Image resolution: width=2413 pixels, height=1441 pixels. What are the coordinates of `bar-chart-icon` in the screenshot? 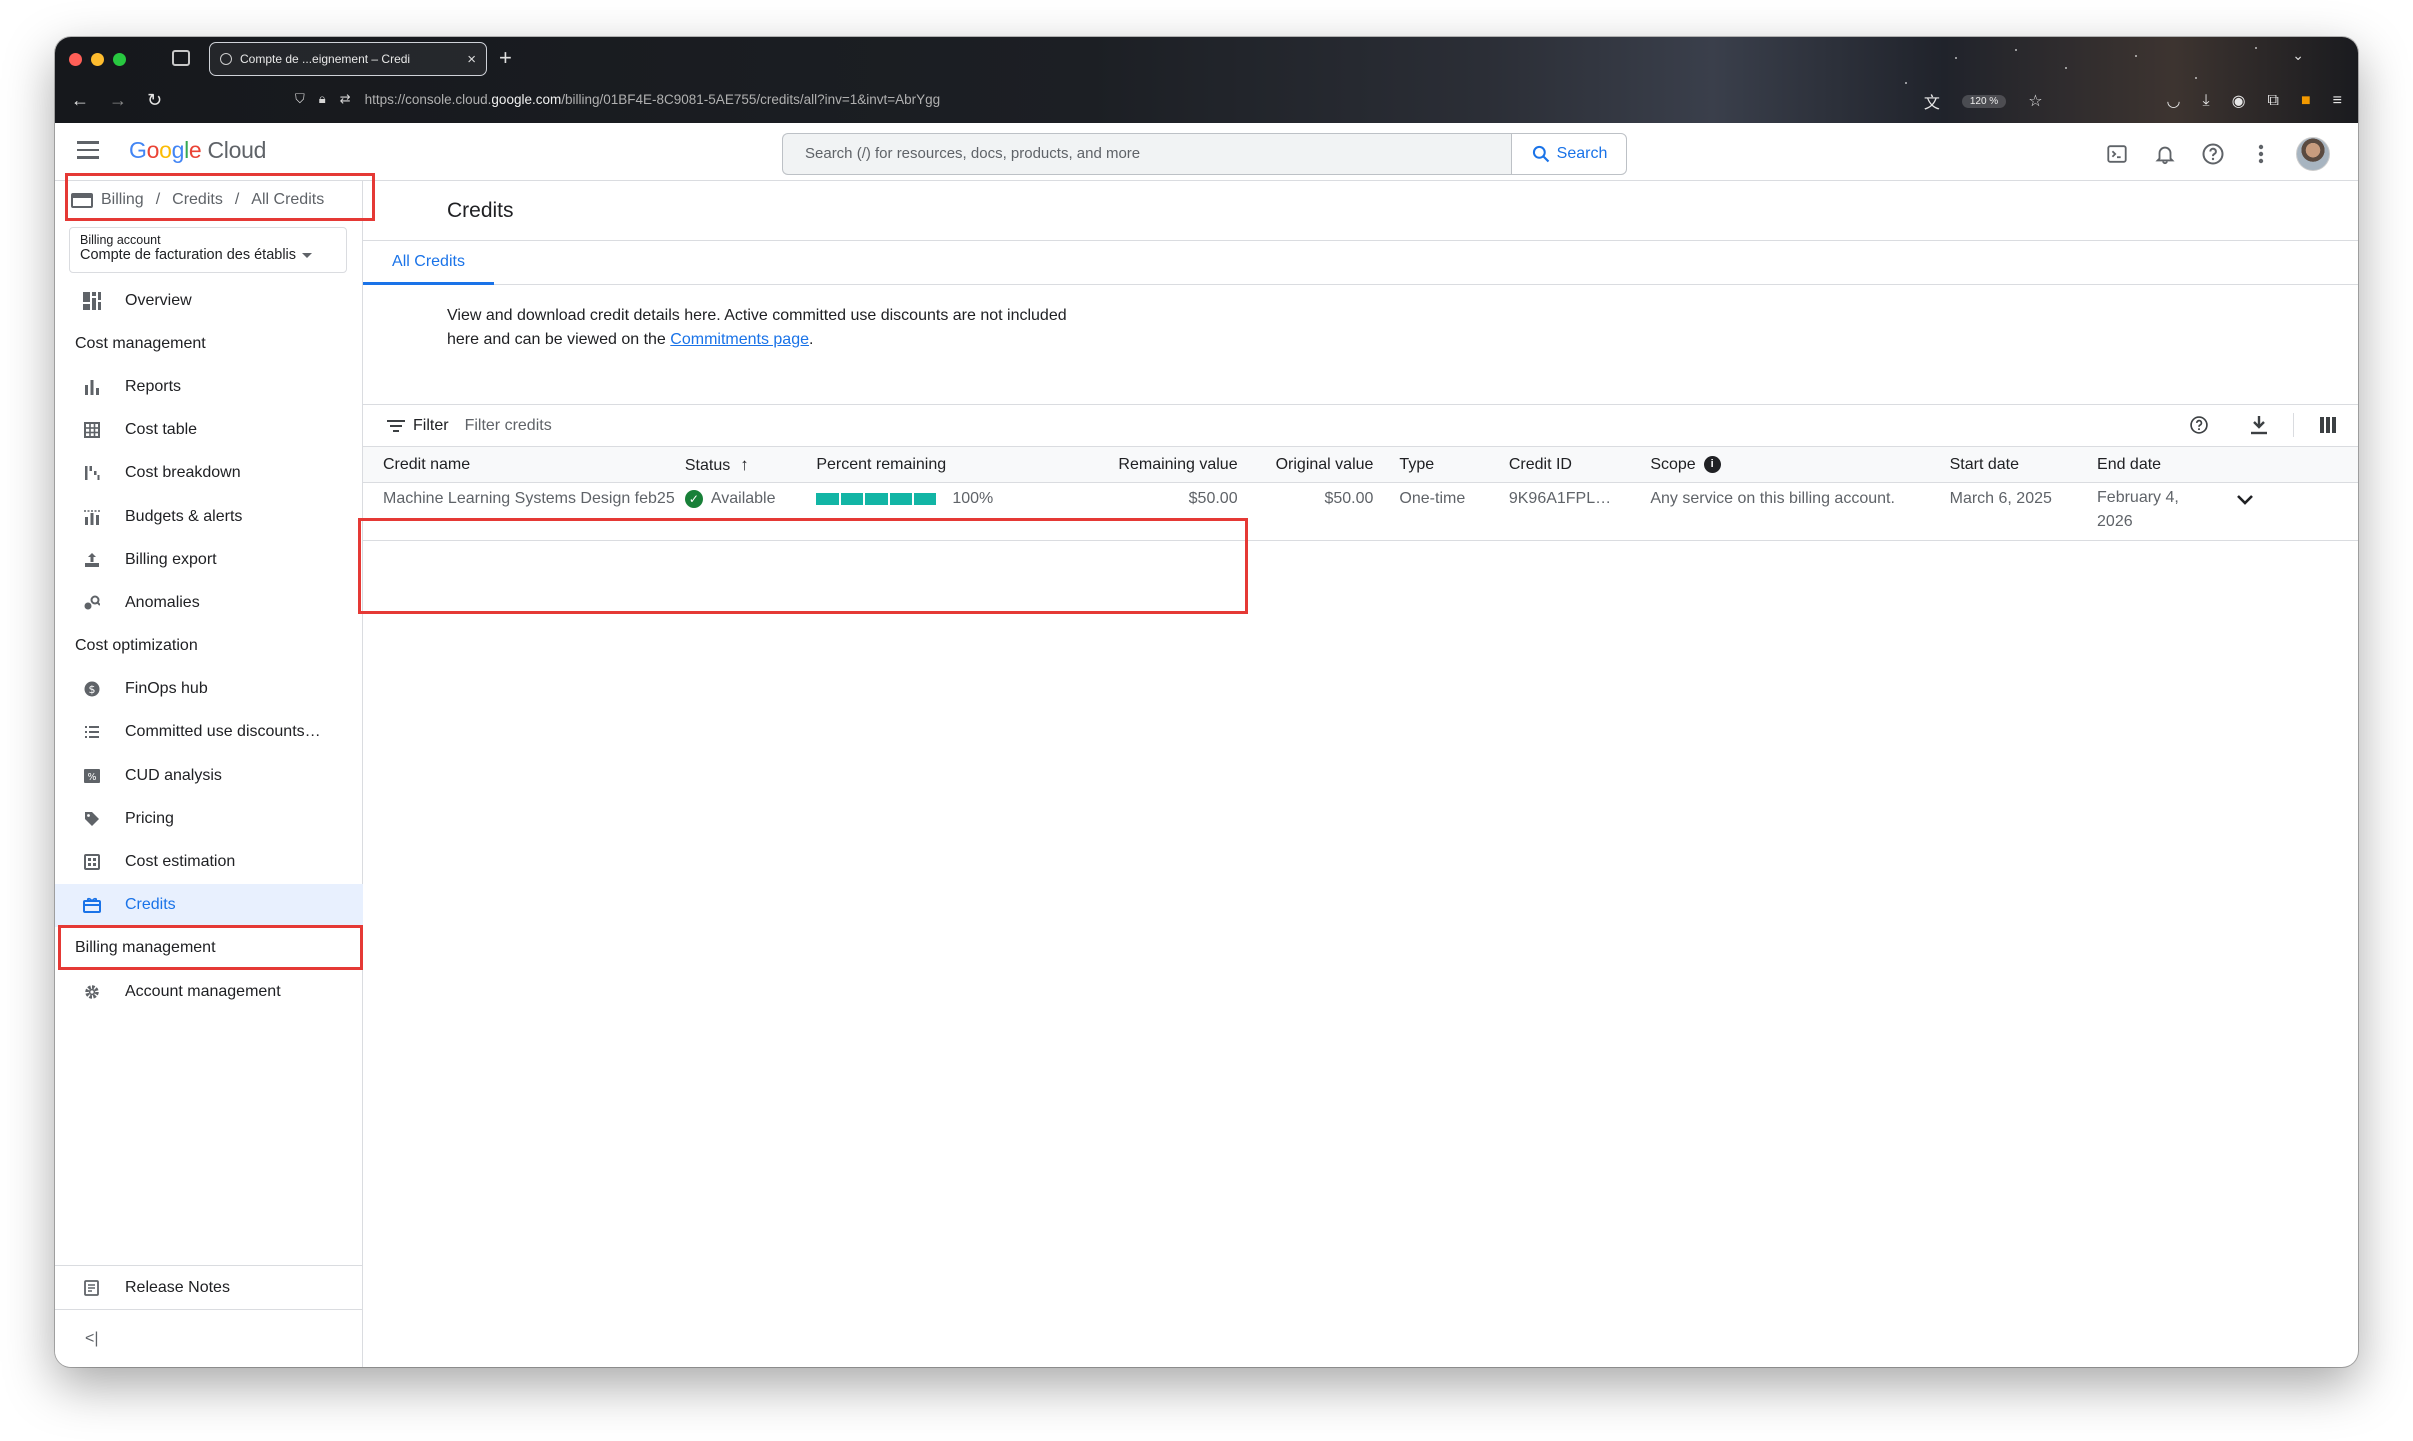 It's located at (92, 387).